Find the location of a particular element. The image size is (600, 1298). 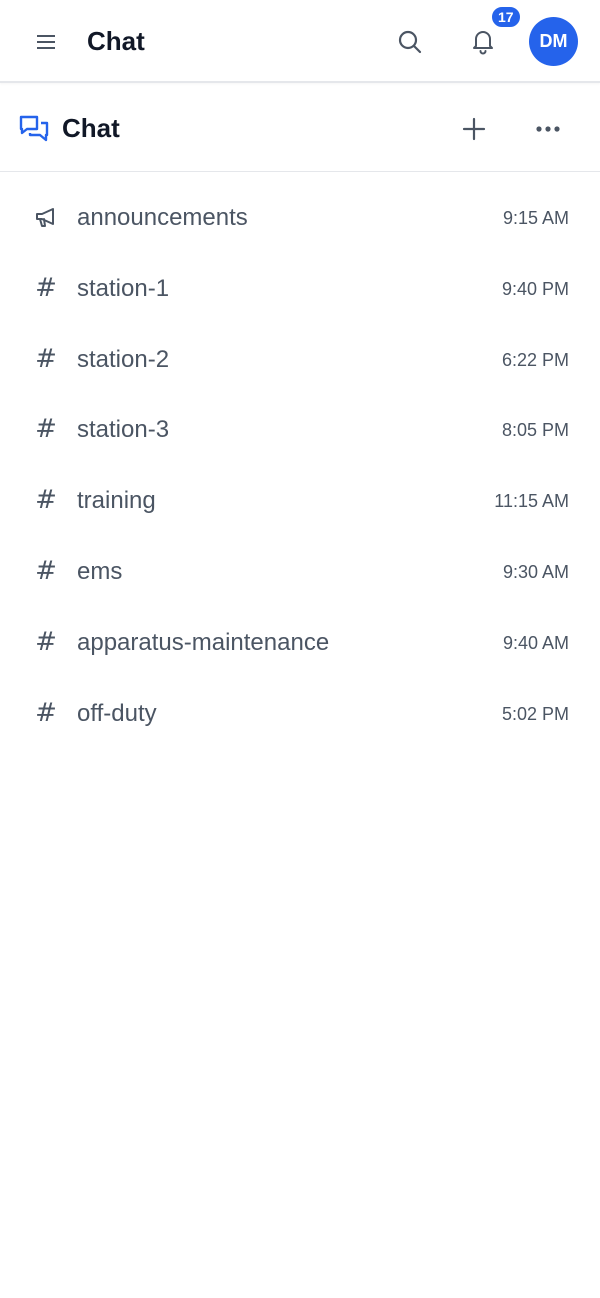

search-icon is located at coordinates (410, 42).